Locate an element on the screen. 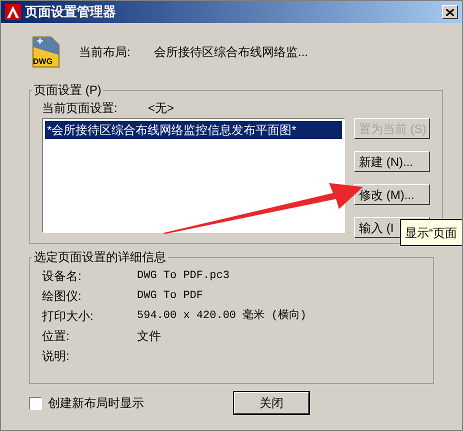 This screenshot has height=431, width=463. tooltip: 显示“页面 is located at coordinates (431, 232).